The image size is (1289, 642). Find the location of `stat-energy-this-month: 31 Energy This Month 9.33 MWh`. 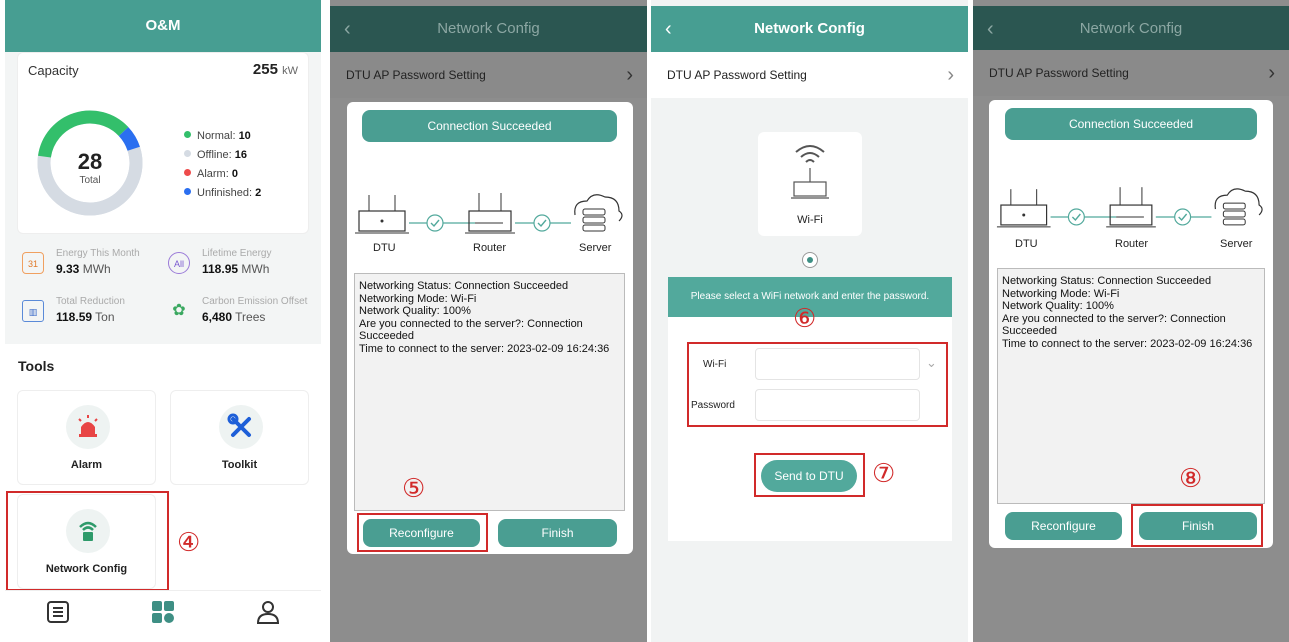

stat-energy-this-month: 31 Energy This Month 9.33 MWh is located at coordinates (97, 268).